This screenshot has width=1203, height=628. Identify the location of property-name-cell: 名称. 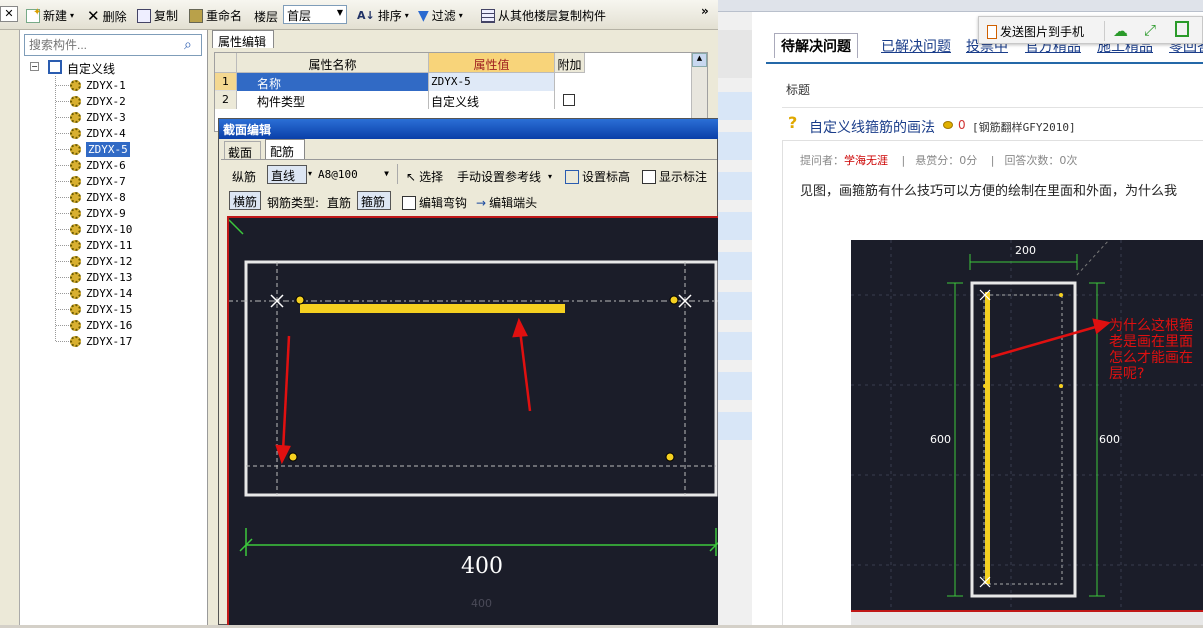
(333, 82).